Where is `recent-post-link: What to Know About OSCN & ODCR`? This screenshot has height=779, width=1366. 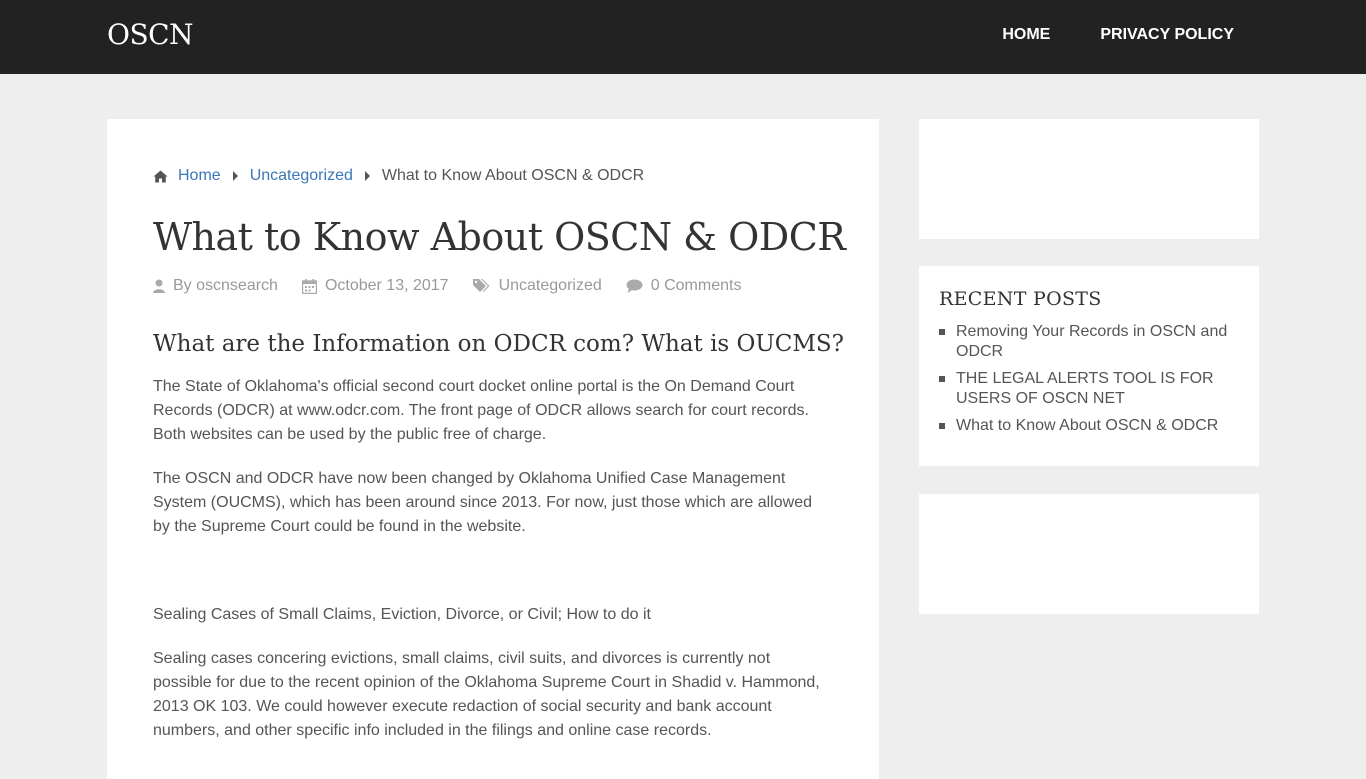
recent-post-link: What to Know About OSCN & ODCR is located at coordinates (1089, 426).